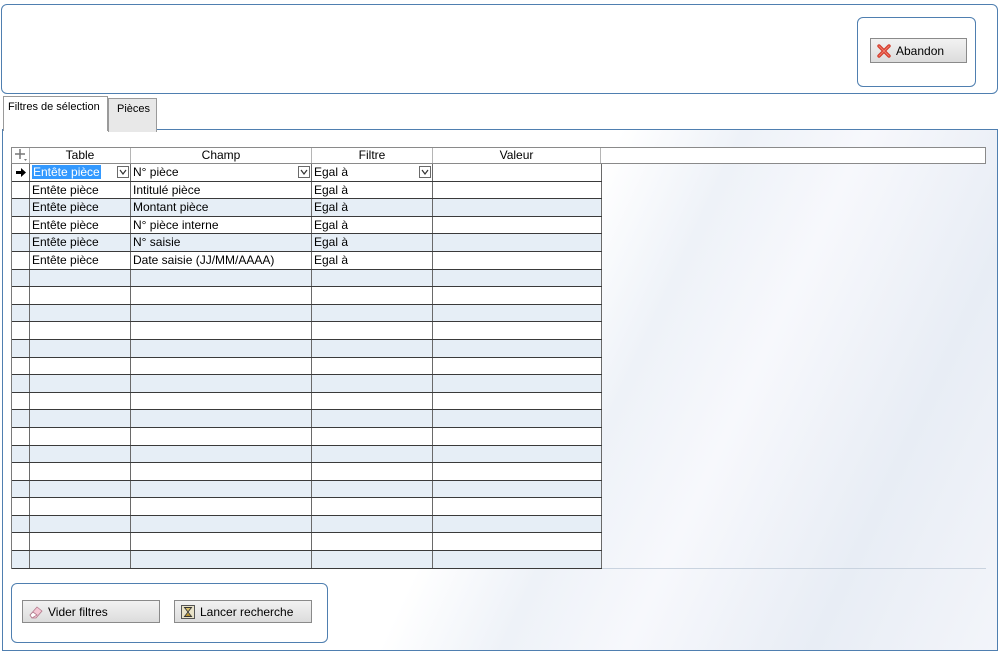 The height and width of the screenshot is (653, 1002). I want to click on column-header-table: Table, so click(80, 155).